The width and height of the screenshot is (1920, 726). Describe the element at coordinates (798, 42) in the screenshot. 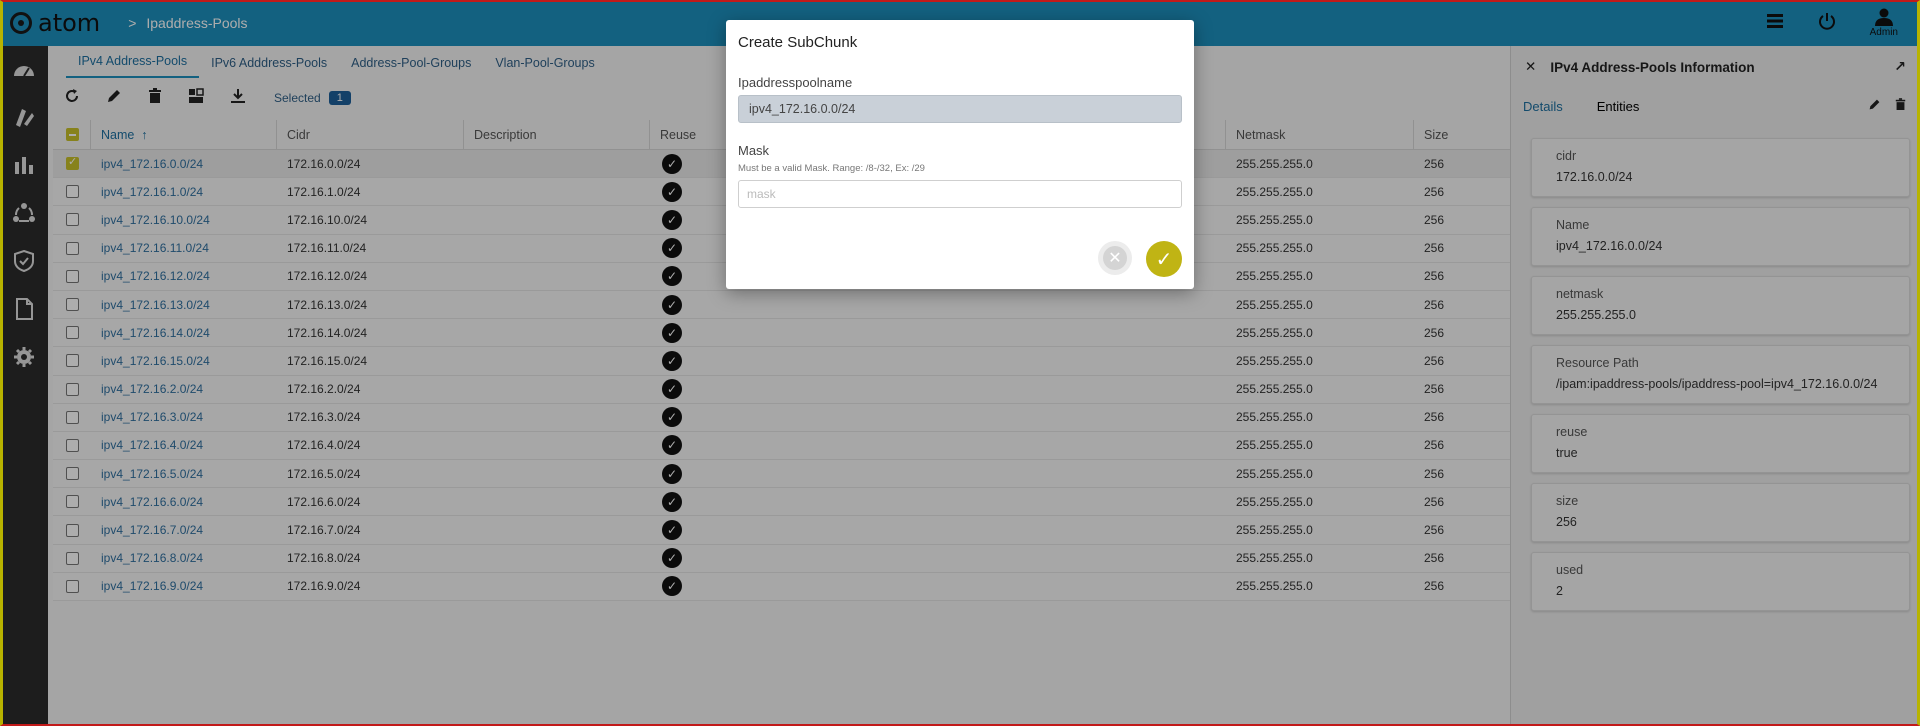

I see `dialog-title: Create SubChunk` at that location.